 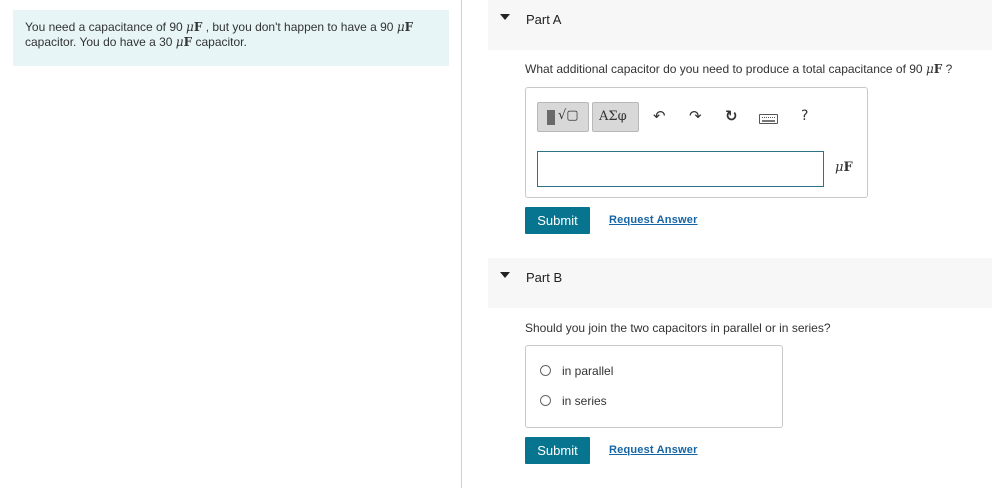 I want to click on undo-icon: ↶, so click(x=659, y=116).